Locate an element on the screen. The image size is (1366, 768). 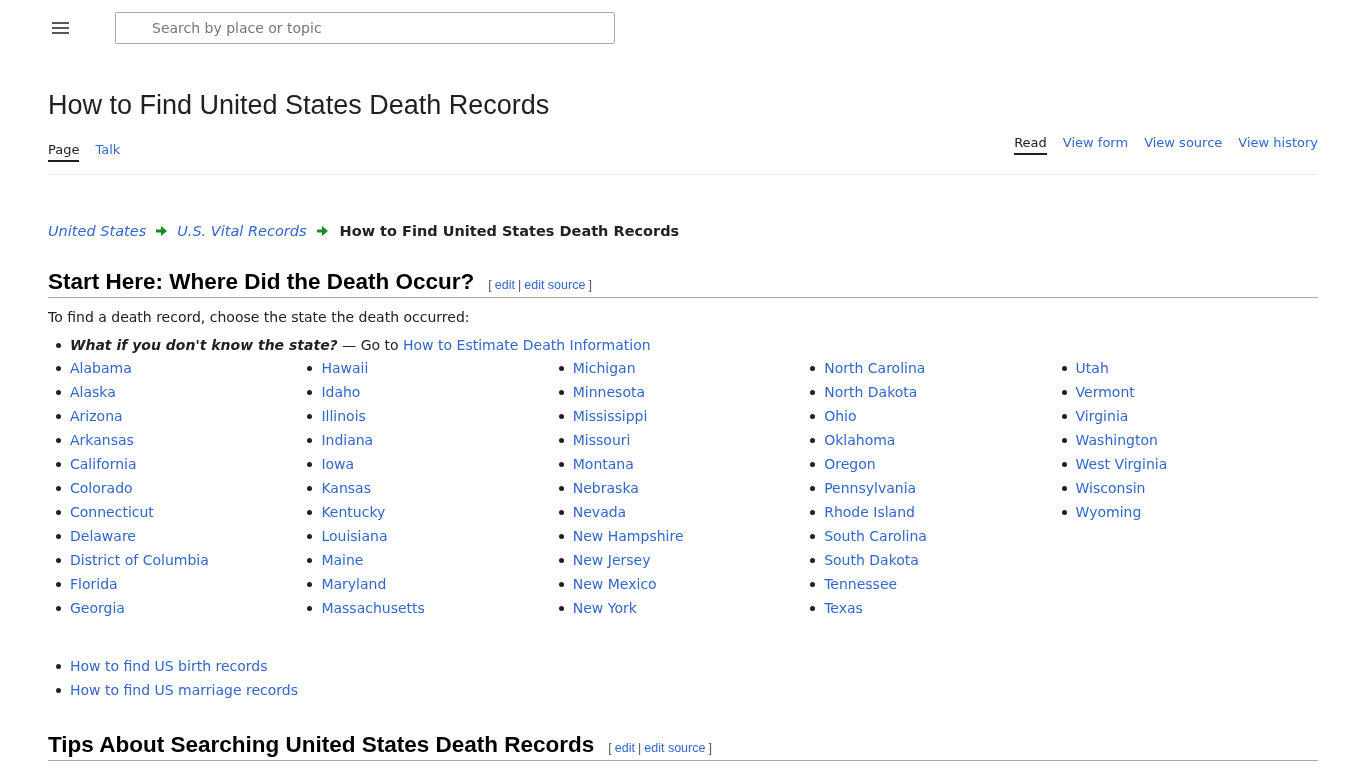
state-link: Mississippi is located at coordinates (610, 416).